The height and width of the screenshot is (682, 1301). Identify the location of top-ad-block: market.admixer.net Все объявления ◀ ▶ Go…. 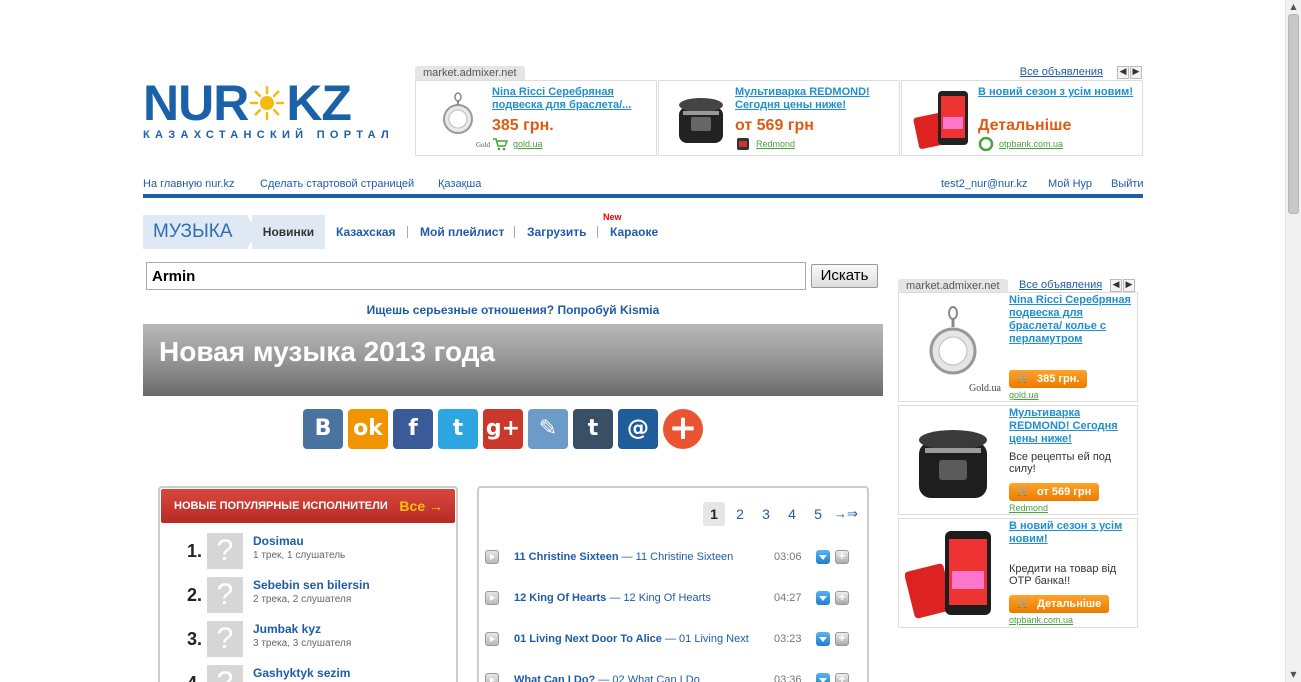
(779, 111).